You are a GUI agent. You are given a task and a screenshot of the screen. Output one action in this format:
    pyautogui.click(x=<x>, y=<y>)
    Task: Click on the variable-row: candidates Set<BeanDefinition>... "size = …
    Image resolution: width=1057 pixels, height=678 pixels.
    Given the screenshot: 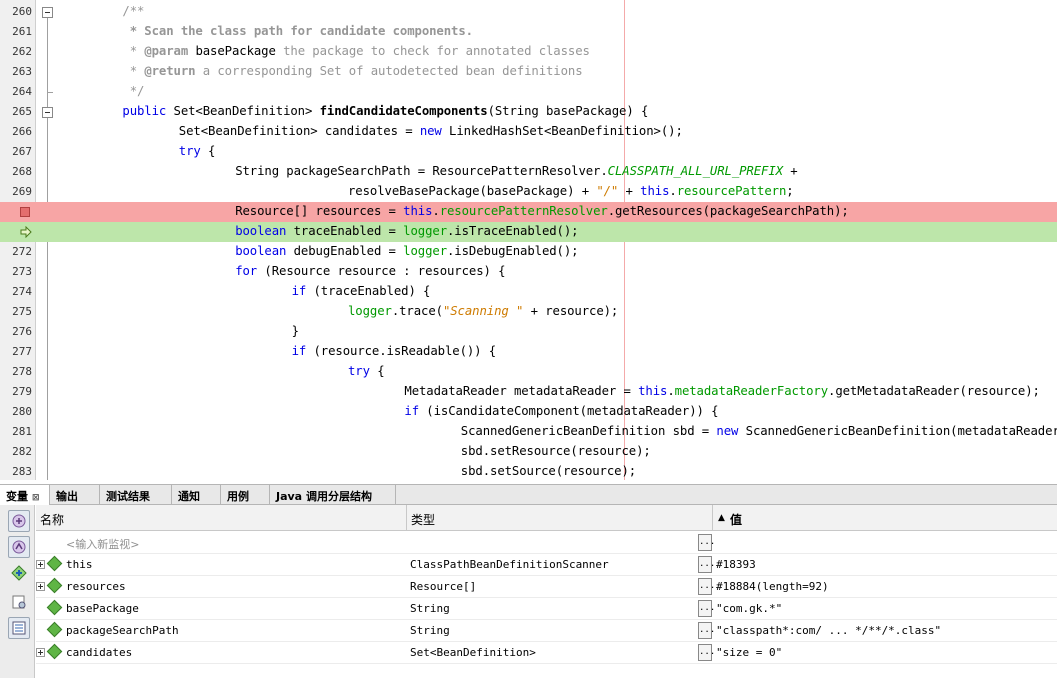 What is the action you would take?
    pyautogui.click(x=546, y=653)
    